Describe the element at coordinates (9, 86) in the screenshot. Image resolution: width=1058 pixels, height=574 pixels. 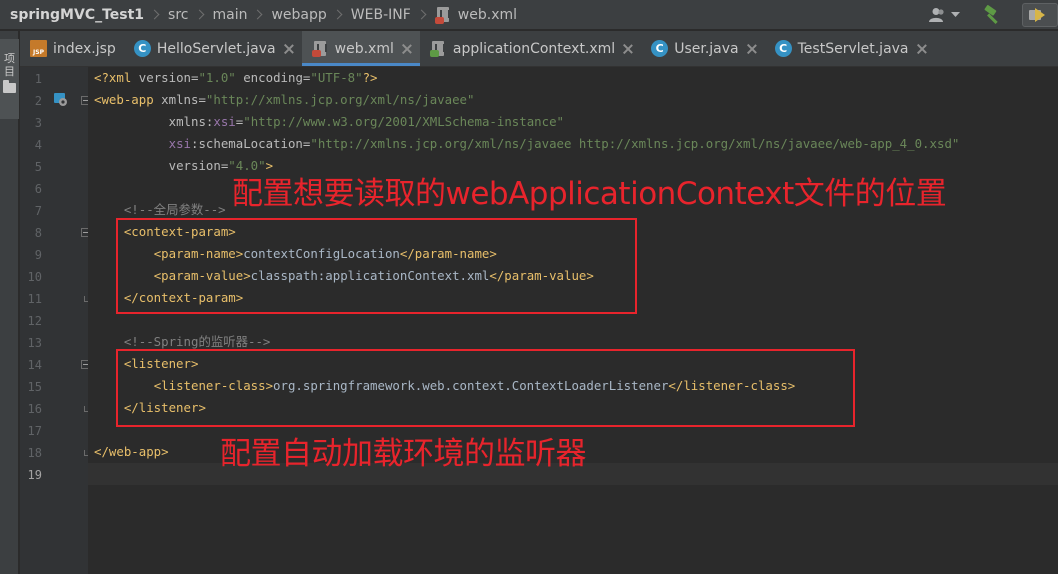
I see `folder-icon` at that location.